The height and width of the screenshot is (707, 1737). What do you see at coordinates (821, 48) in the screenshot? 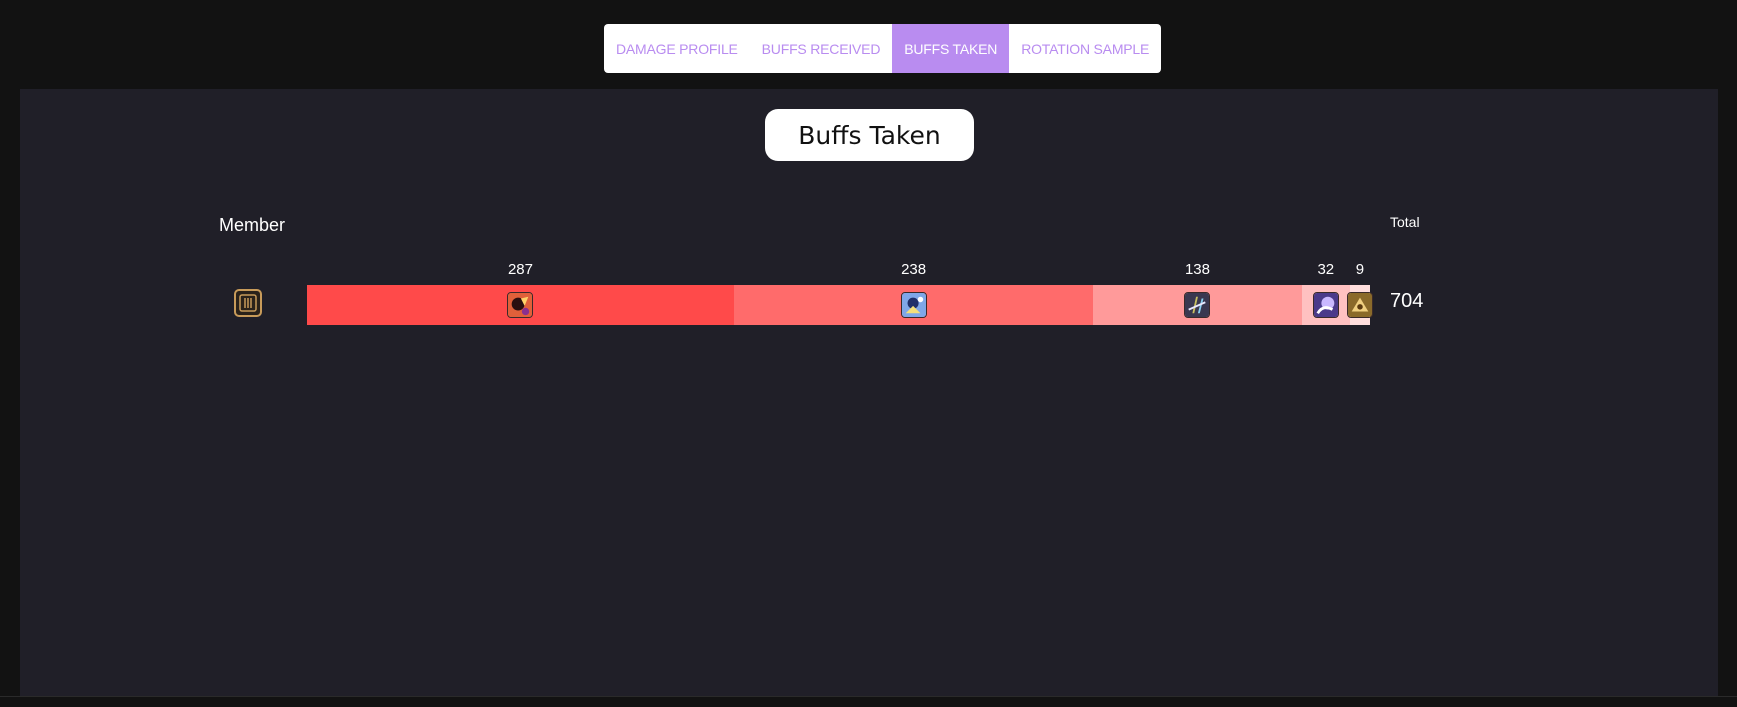
I see `tab-buffs-received: BUFFS RECEIVED` at bounding box center [821, 48].